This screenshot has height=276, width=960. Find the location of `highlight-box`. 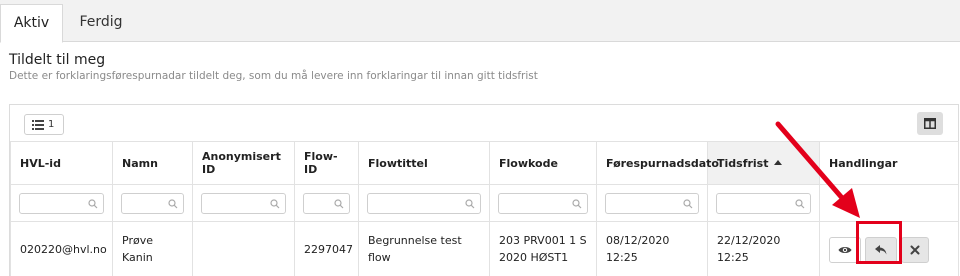

highlight-box is located at coordinates (879, 242).